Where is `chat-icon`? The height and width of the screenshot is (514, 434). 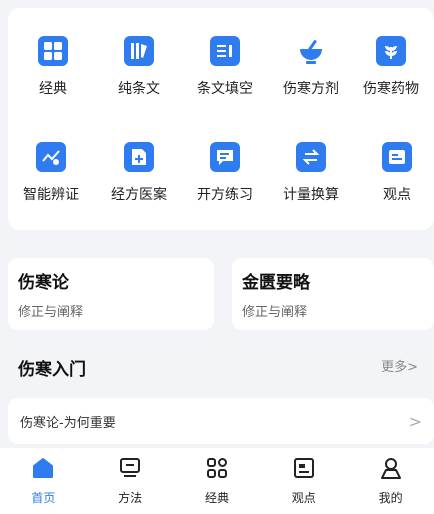
chat-icon is located at coordinates (225, 157).